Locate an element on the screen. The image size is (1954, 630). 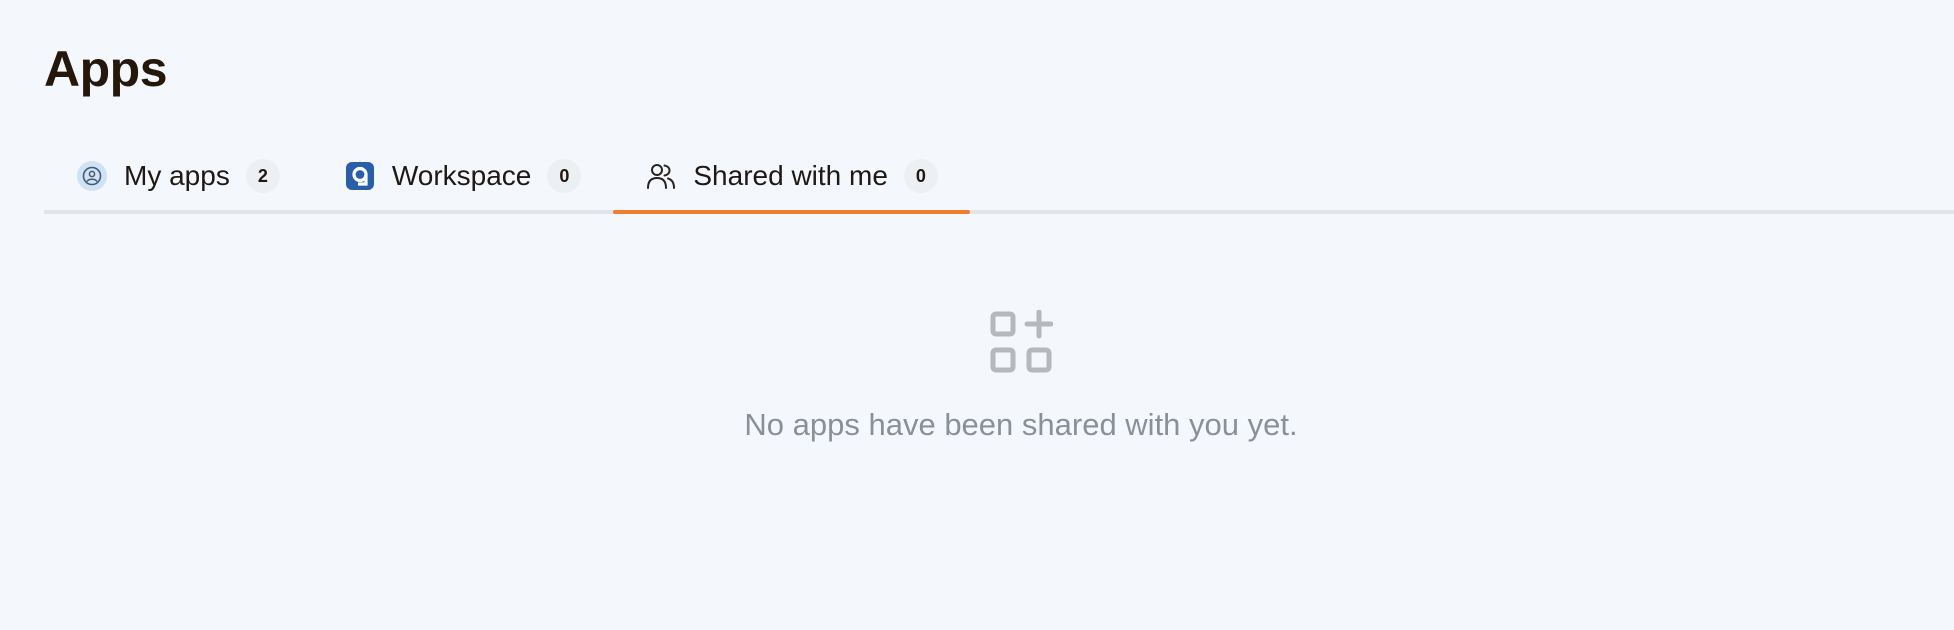
tab-label: Shared with me is located at coordinates (790, 175).